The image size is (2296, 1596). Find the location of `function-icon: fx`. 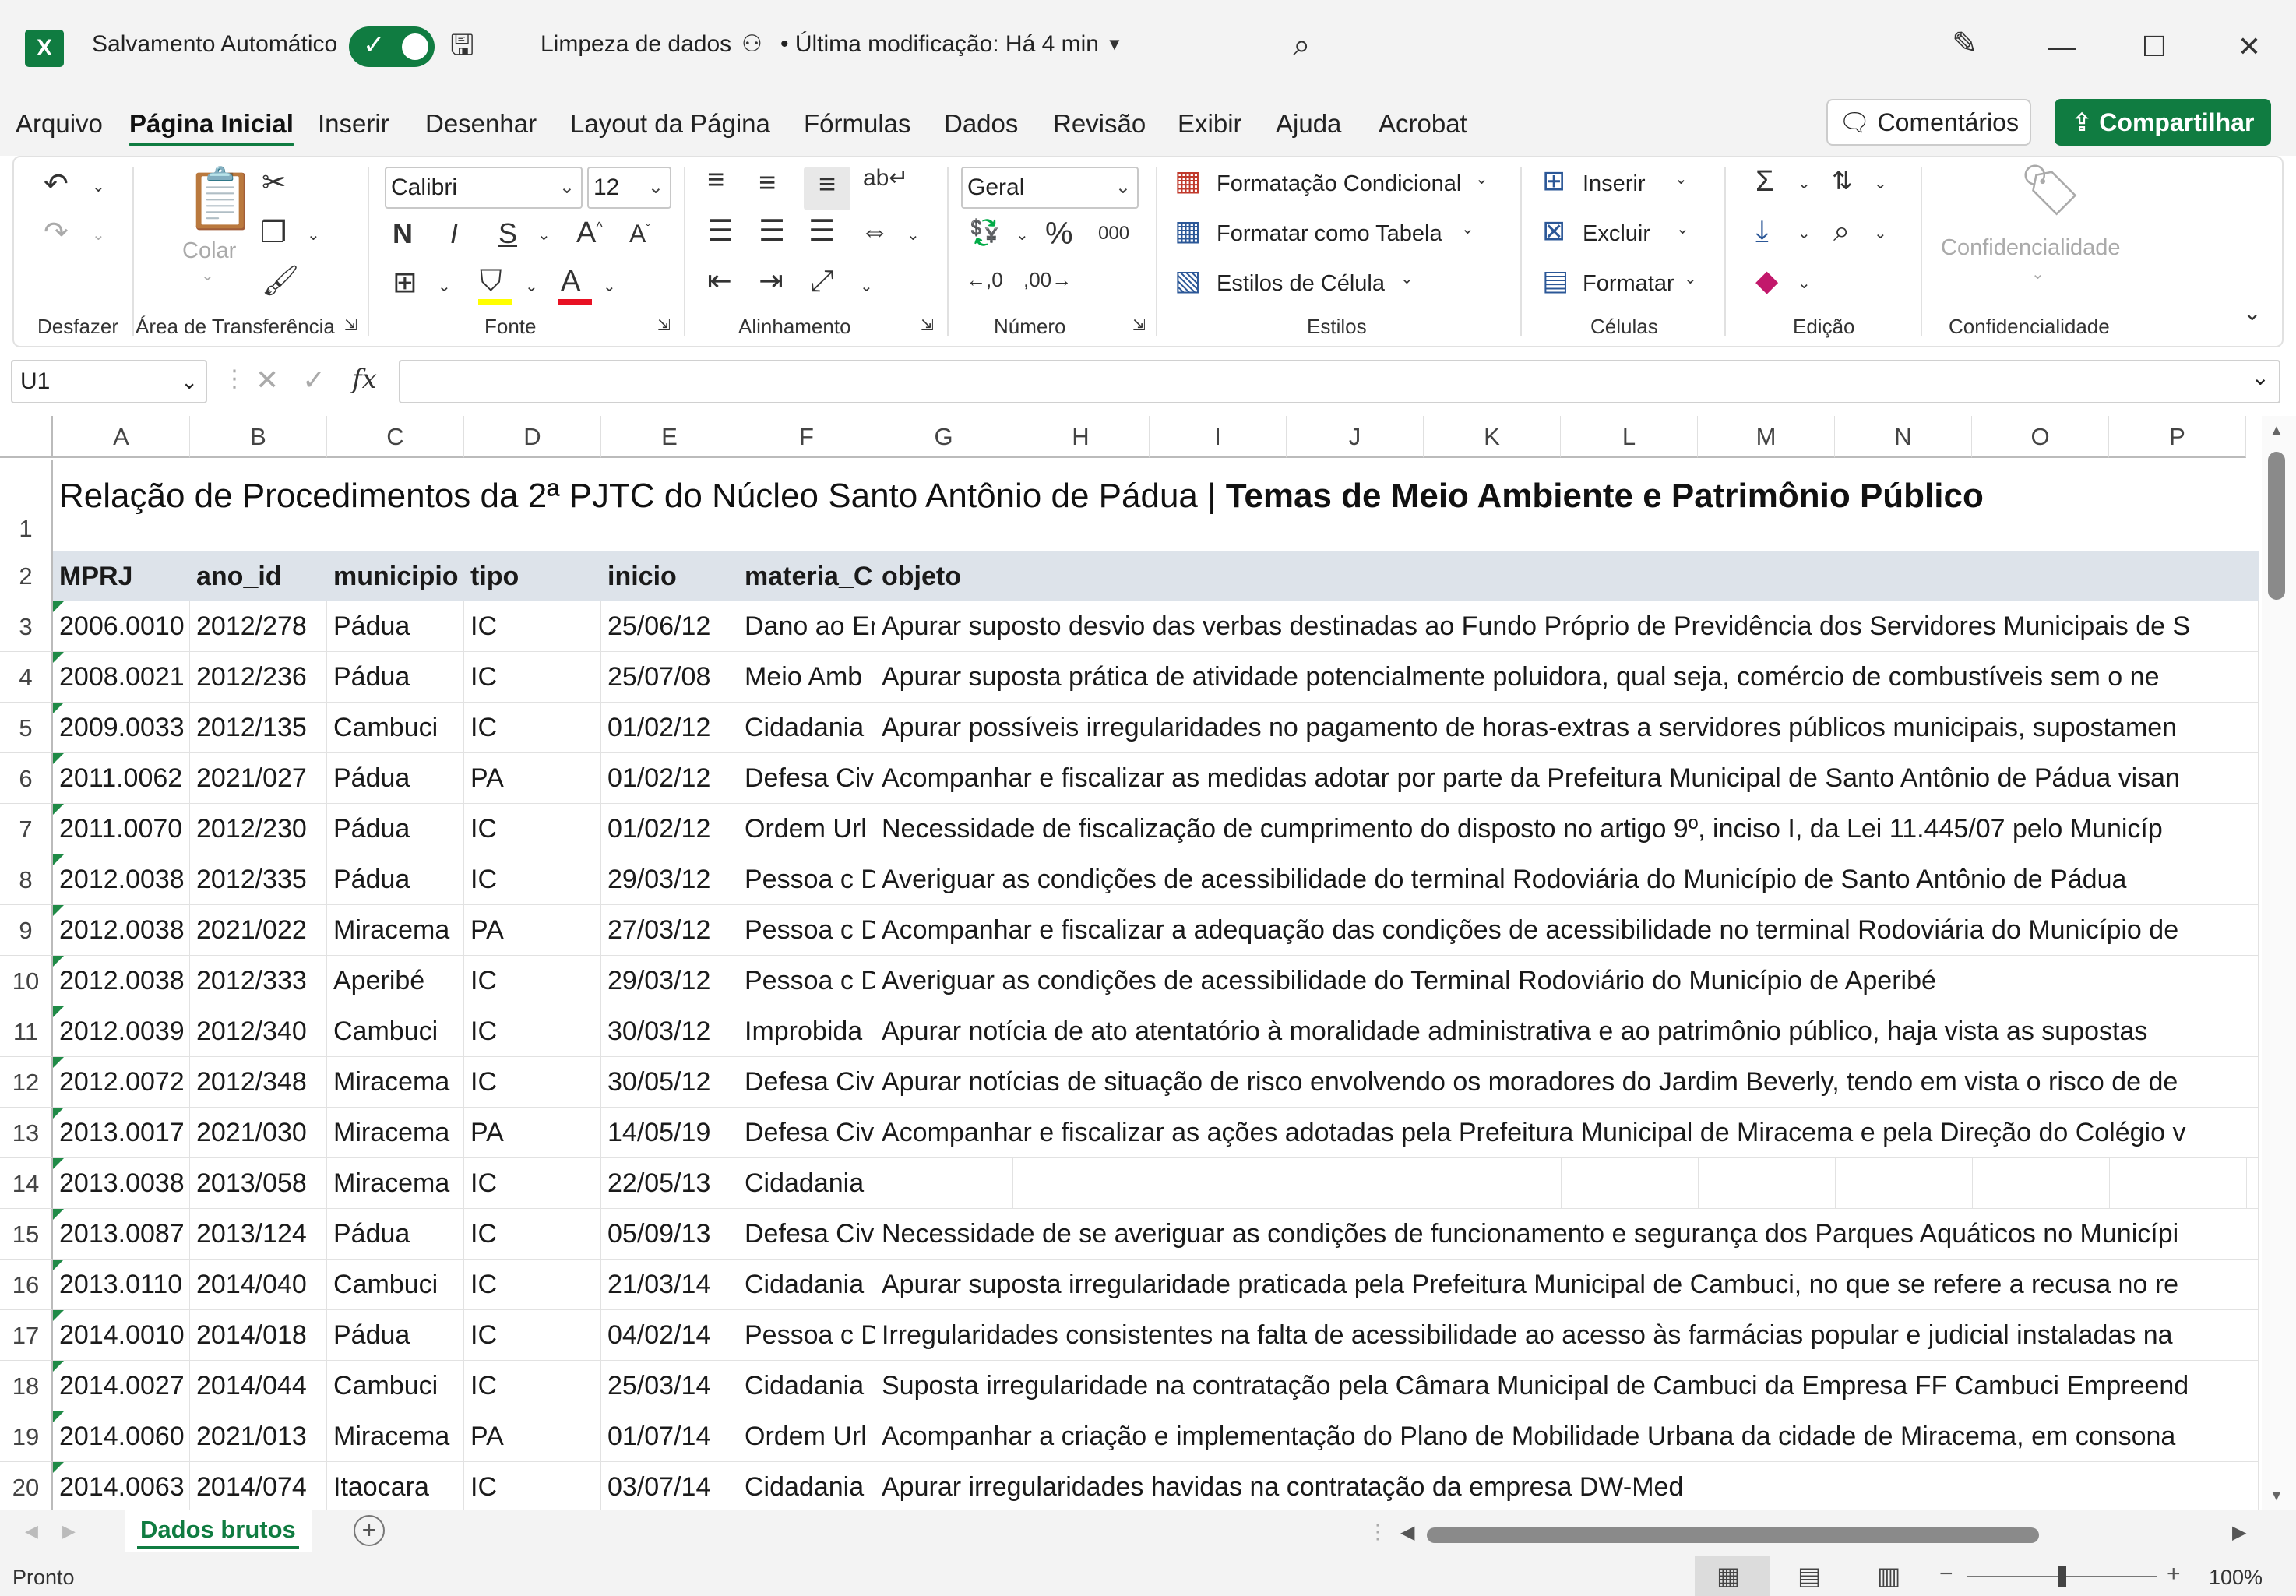

function-icon: fx is located at coordinates (364, 379).